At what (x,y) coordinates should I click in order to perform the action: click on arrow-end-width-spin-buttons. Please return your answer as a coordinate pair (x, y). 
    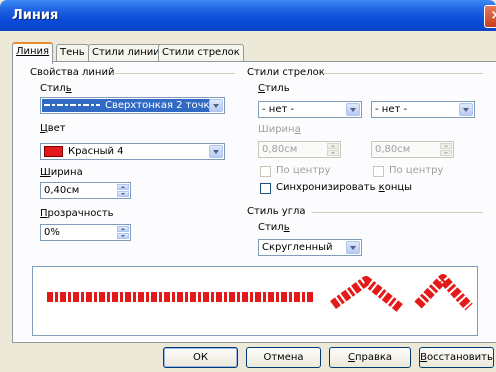
    Looking at the image, I should click on (446, 149).